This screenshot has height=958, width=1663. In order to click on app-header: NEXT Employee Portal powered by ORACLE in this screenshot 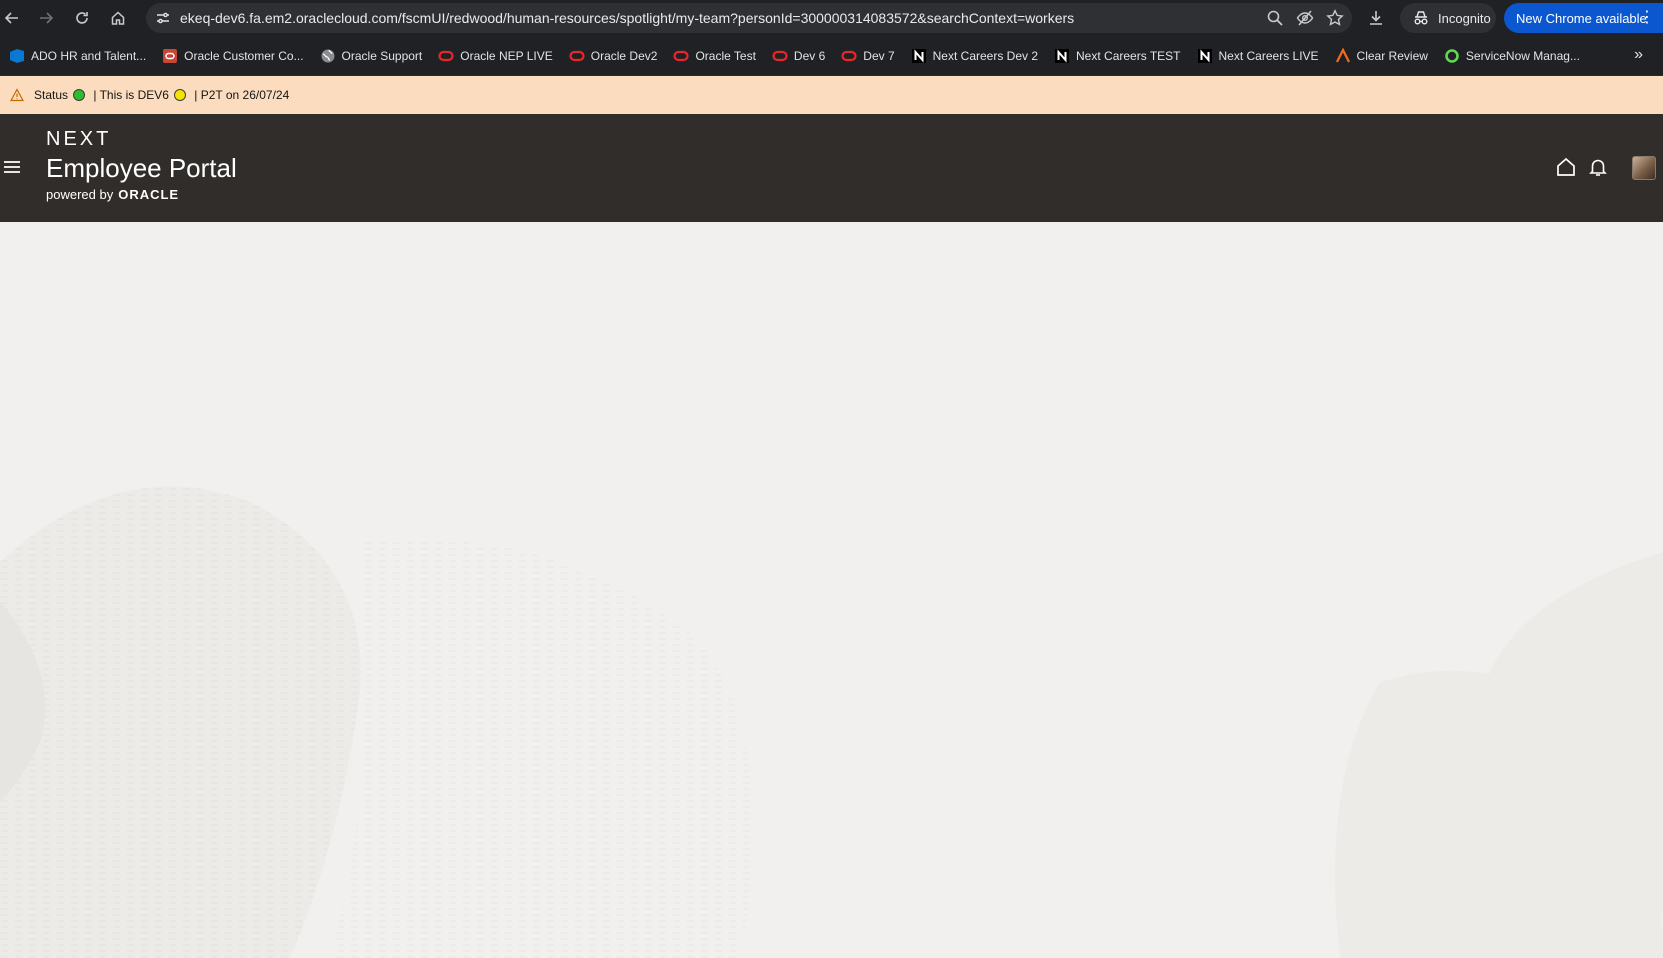, I will do `click(831, 168)`.